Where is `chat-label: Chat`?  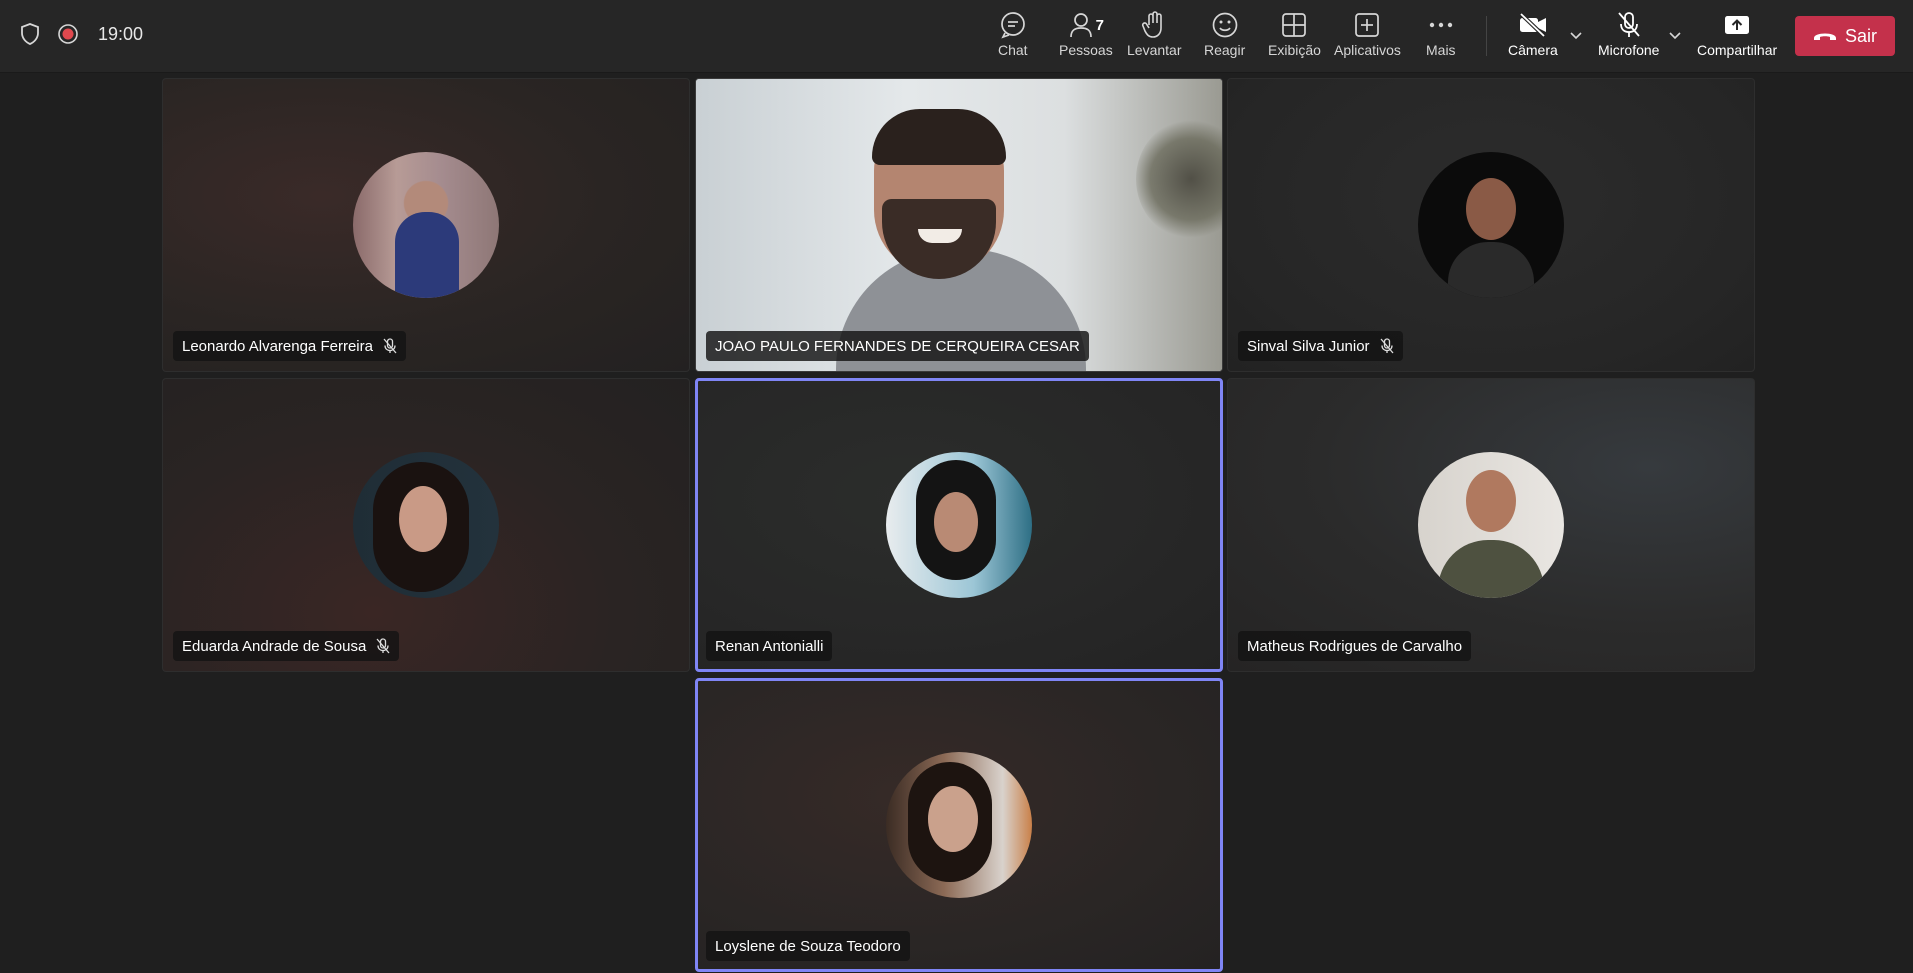 chat-label: Chat is located at coordinates (1013, 50).